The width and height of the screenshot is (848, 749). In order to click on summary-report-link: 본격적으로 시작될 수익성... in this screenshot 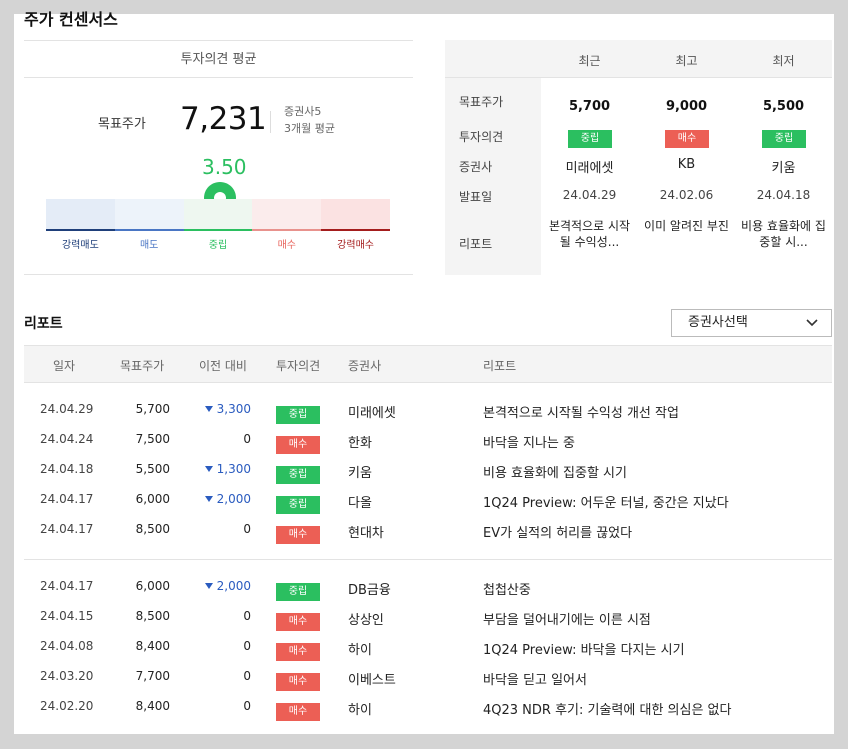, I will do `click(589, 234)`.